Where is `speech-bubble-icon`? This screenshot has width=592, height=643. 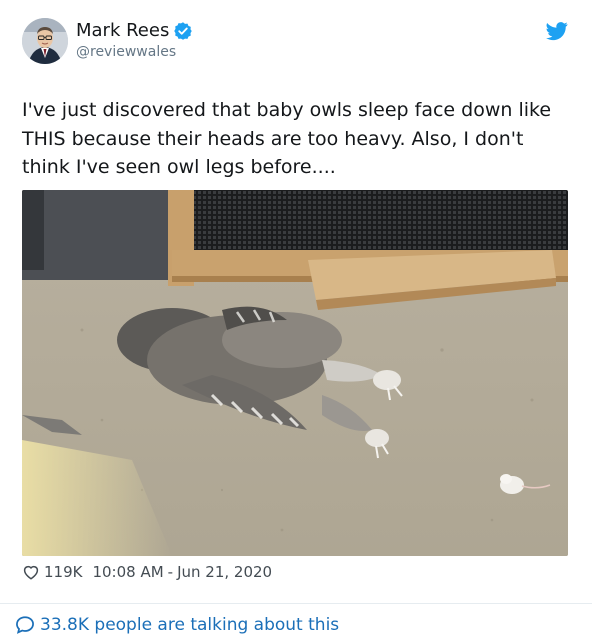 speech-bubble-icon is located at coordinates (25, 625).